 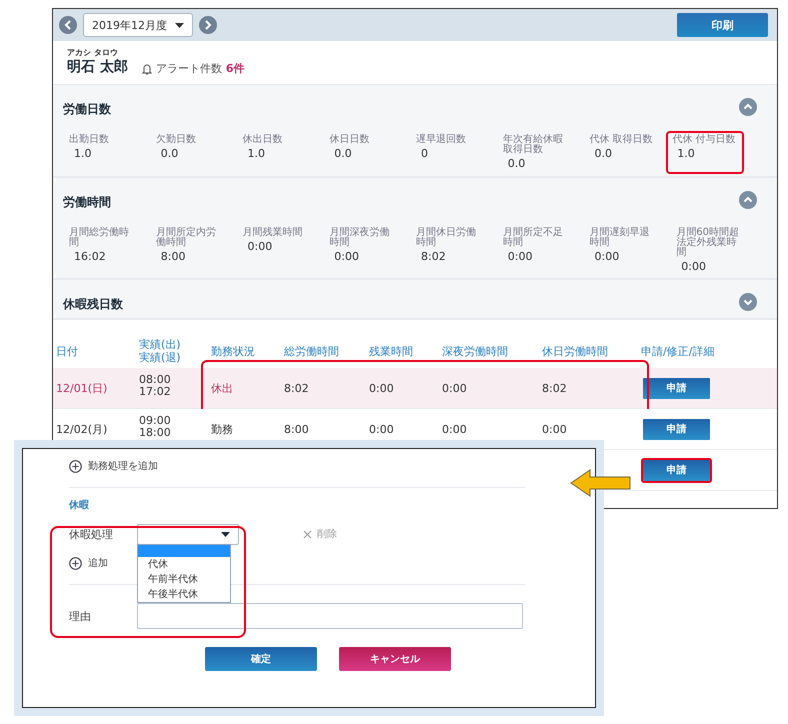 I want to click on next-button, so click(x=208, y=25).